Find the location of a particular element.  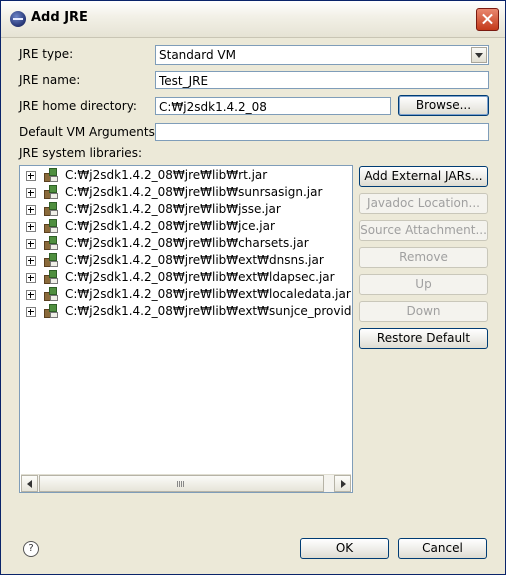

vm-args-input is located at coordinates (322, 132).